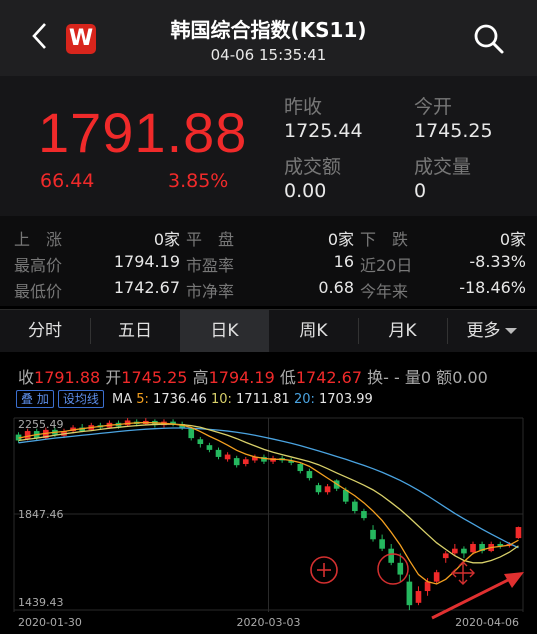 The width and height of the screenshot is (537, 634). Describe the element at coordinates (146, 261) in the screenshot. I see `high-value: 1794.19` at that location.